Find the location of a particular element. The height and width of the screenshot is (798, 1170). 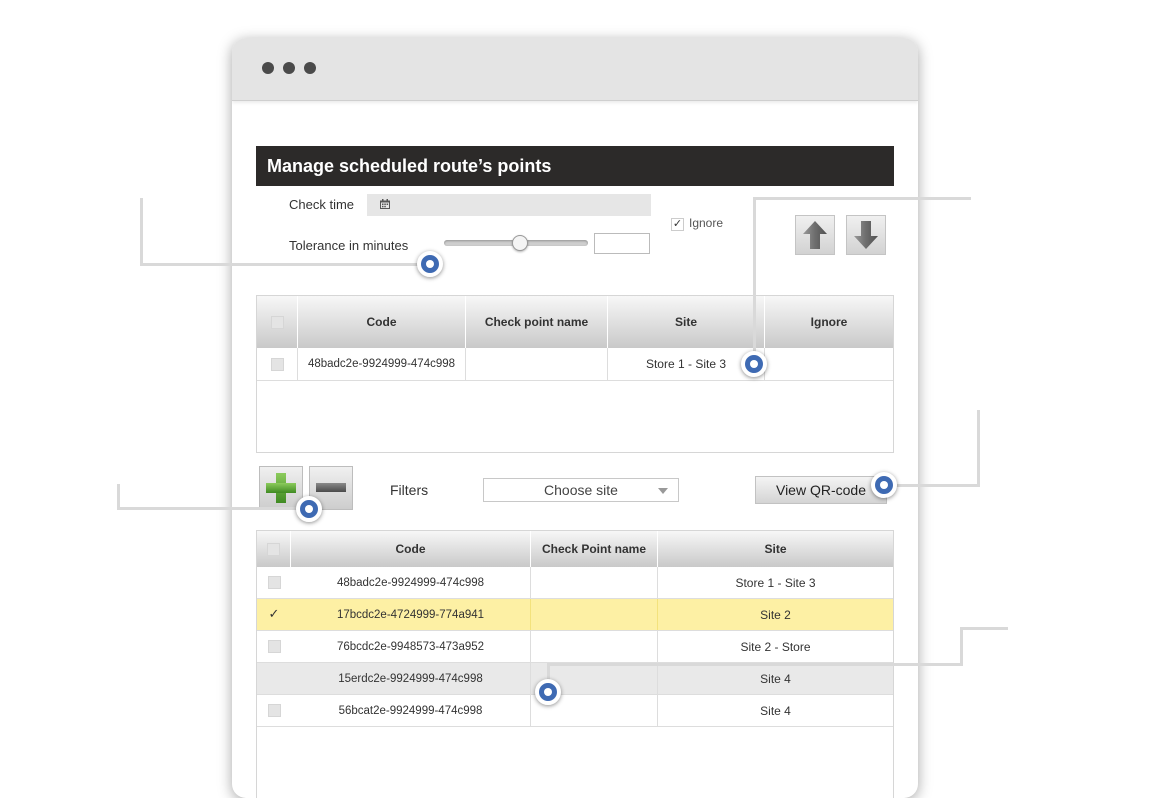

arrow-down-icon is located at coordinates (866, 235).